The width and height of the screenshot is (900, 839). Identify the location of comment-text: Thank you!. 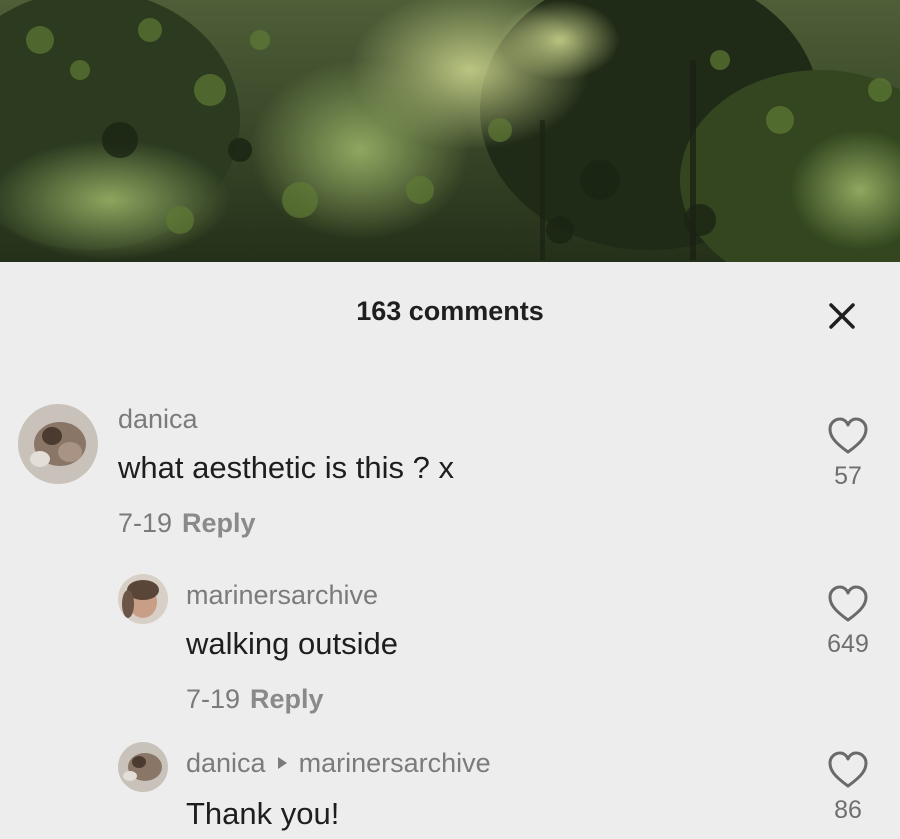
(263, 813).